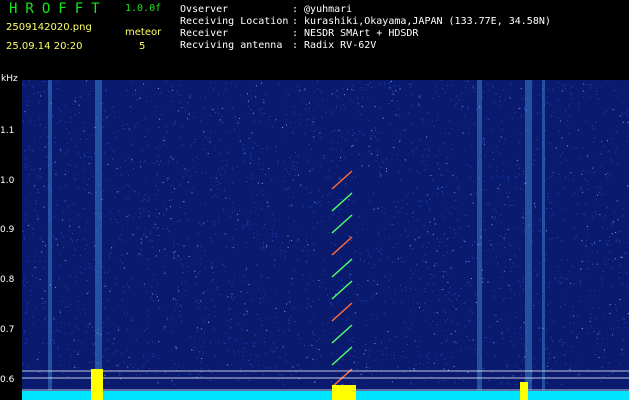  I want to click on receiver-label: Receiver, so click(204, 33).